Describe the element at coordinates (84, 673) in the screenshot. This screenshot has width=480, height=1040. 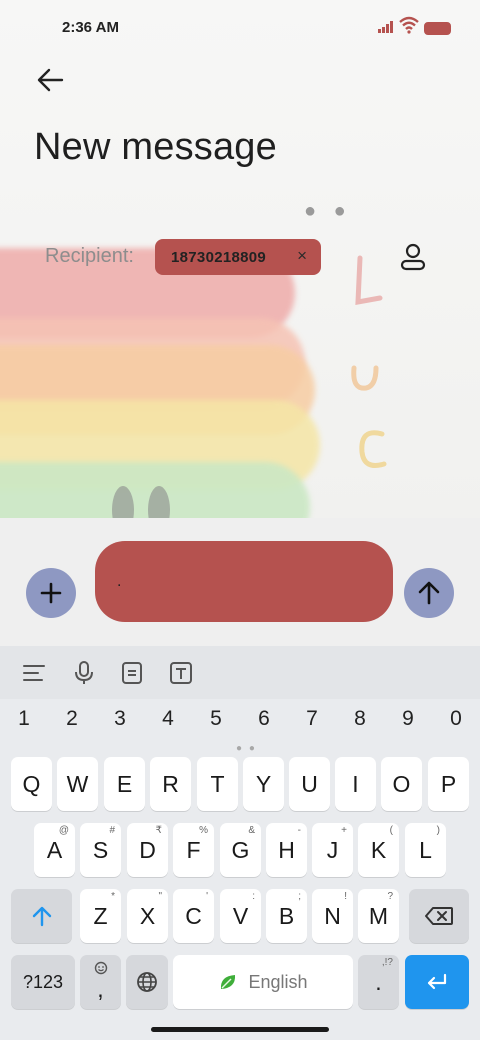
I see `microphone-icon` at that location.